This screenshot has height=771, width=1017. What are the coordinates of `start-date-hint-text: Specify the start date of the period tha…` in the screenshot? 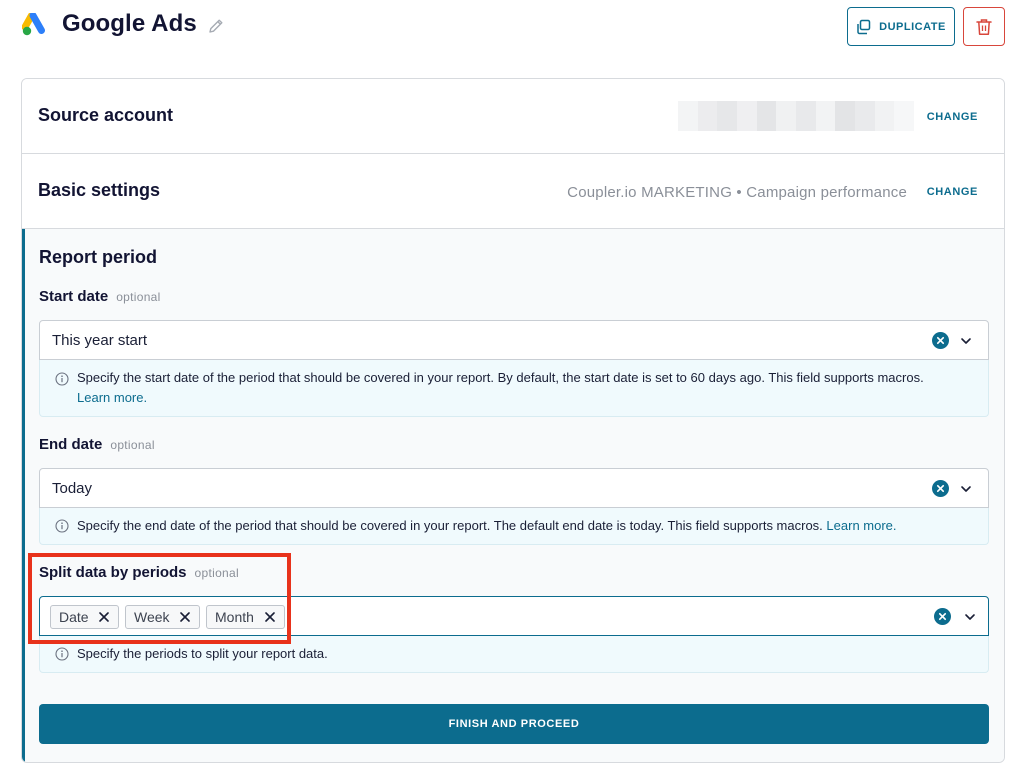 It's located at (500, 377).